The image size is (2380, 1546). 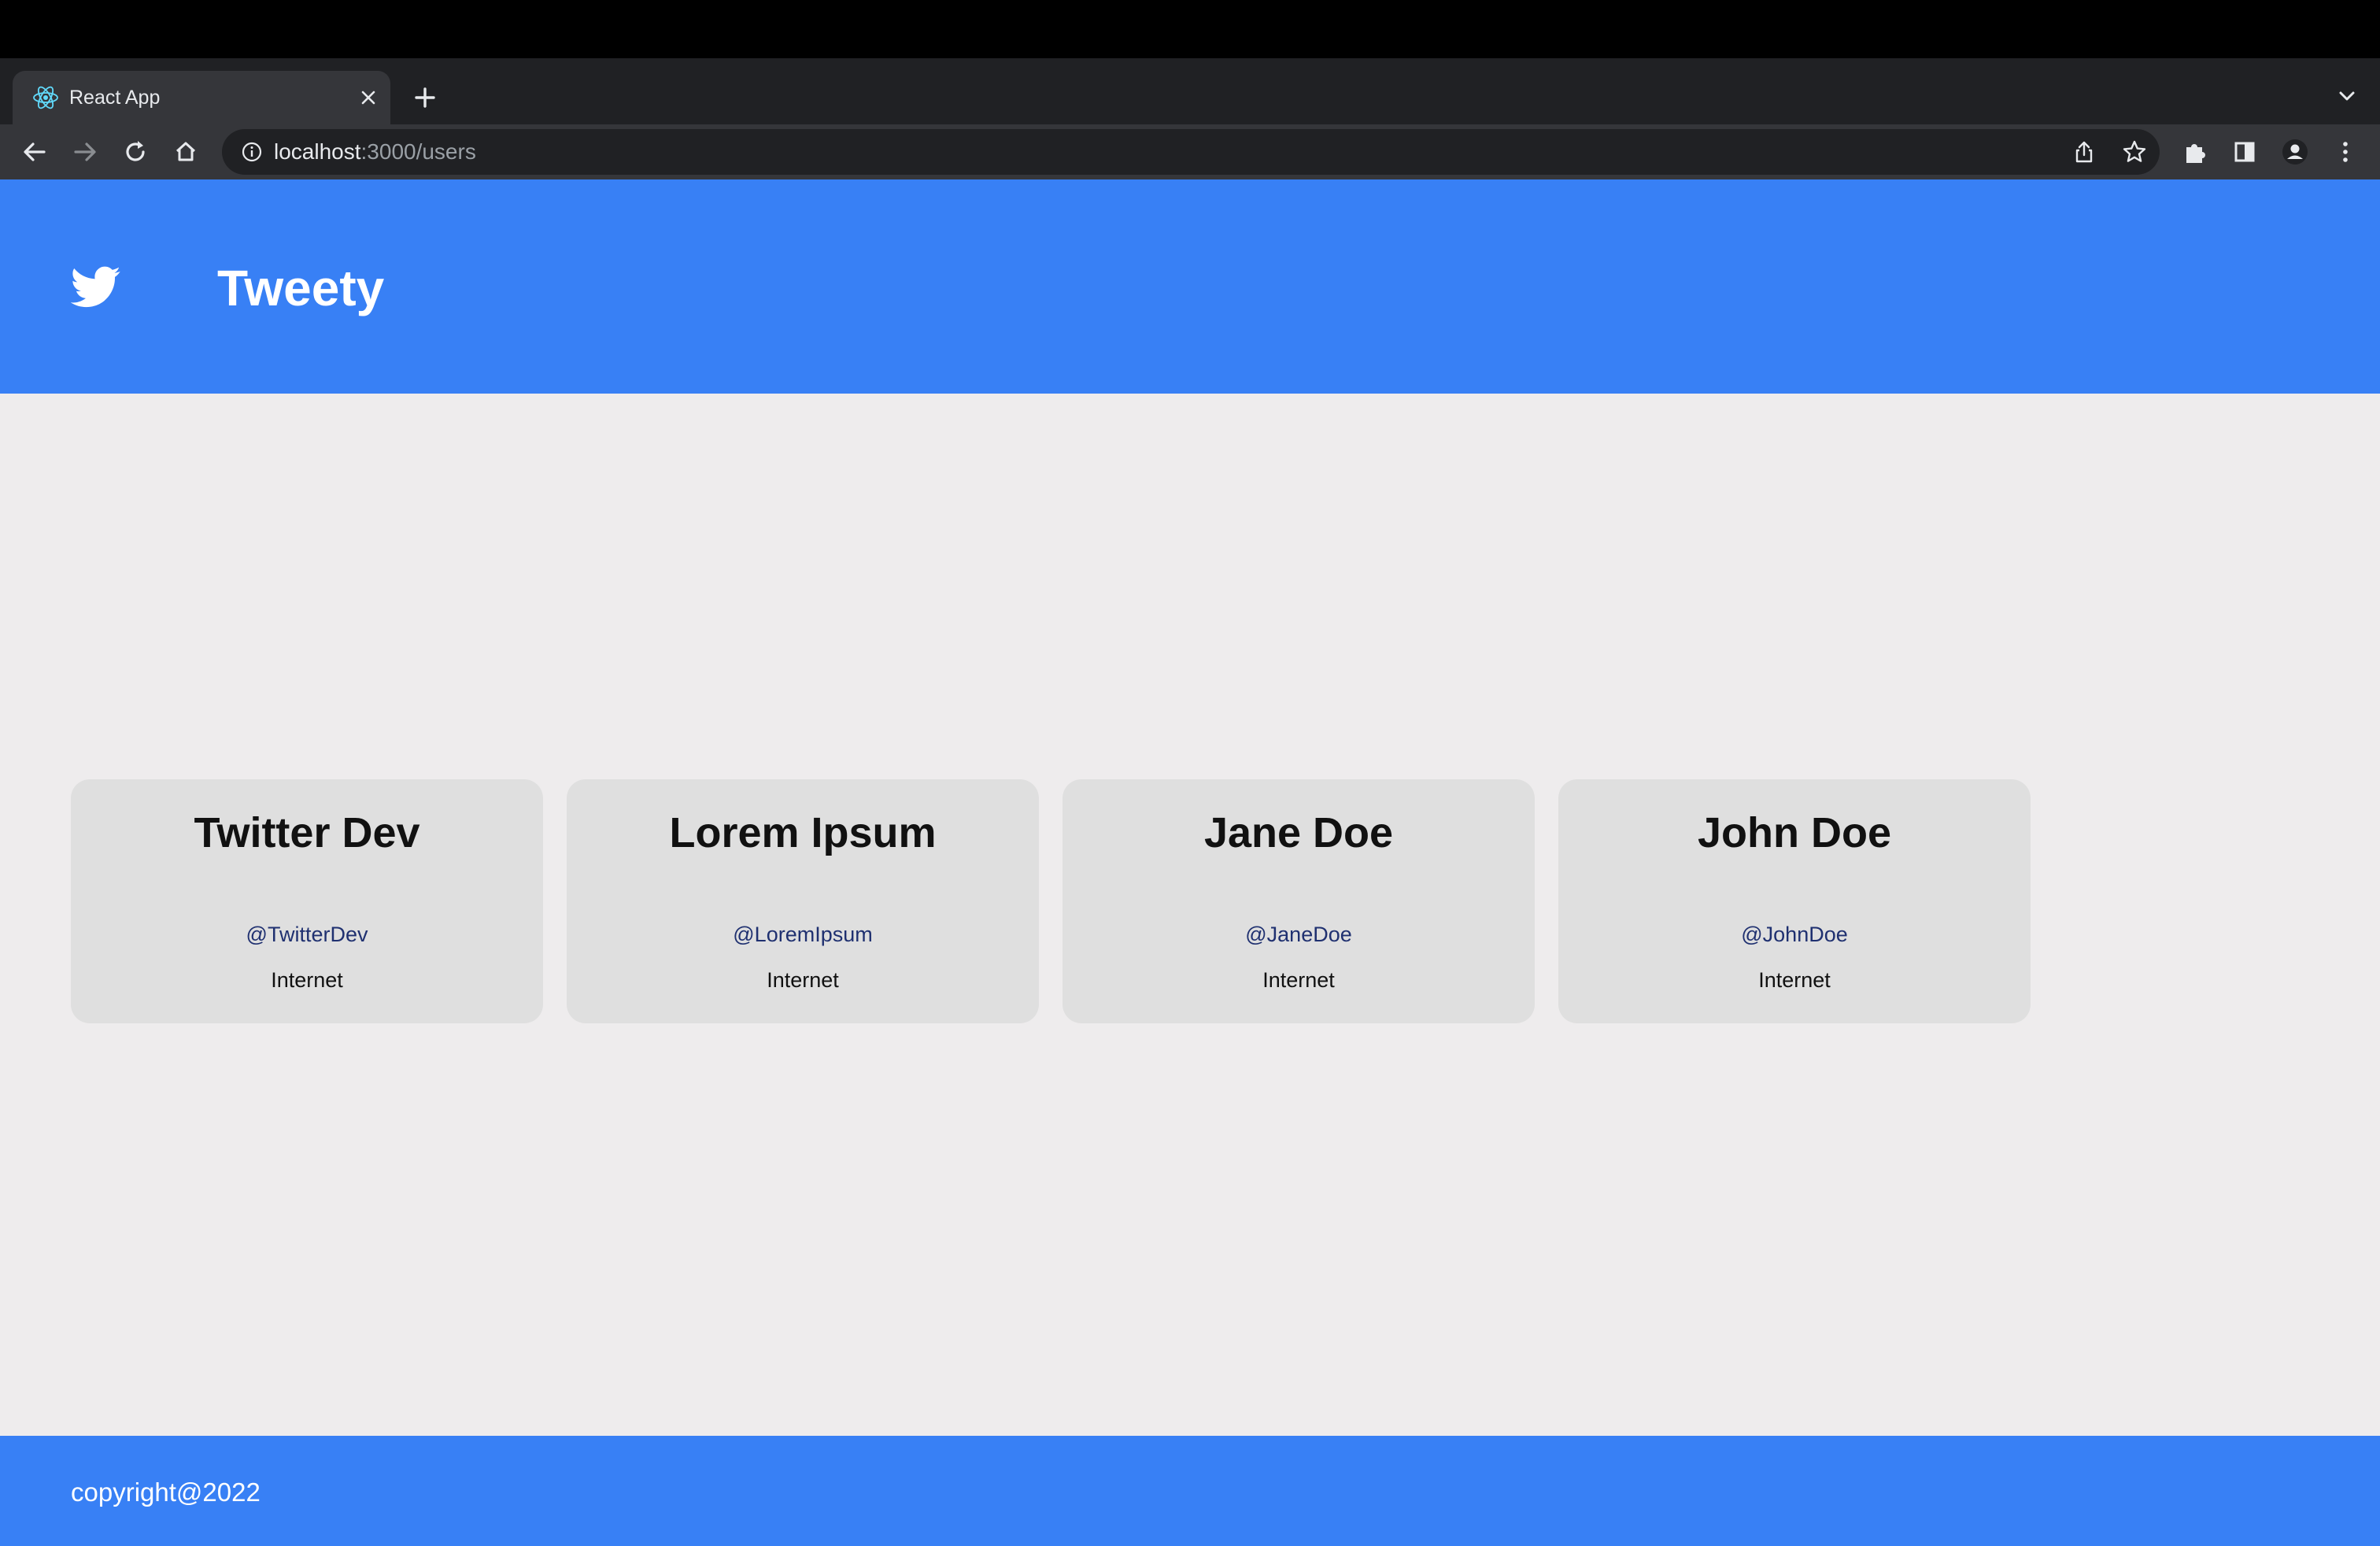 I want to click on user-handle: @JaneDoe, so click(x=1298, y=935).